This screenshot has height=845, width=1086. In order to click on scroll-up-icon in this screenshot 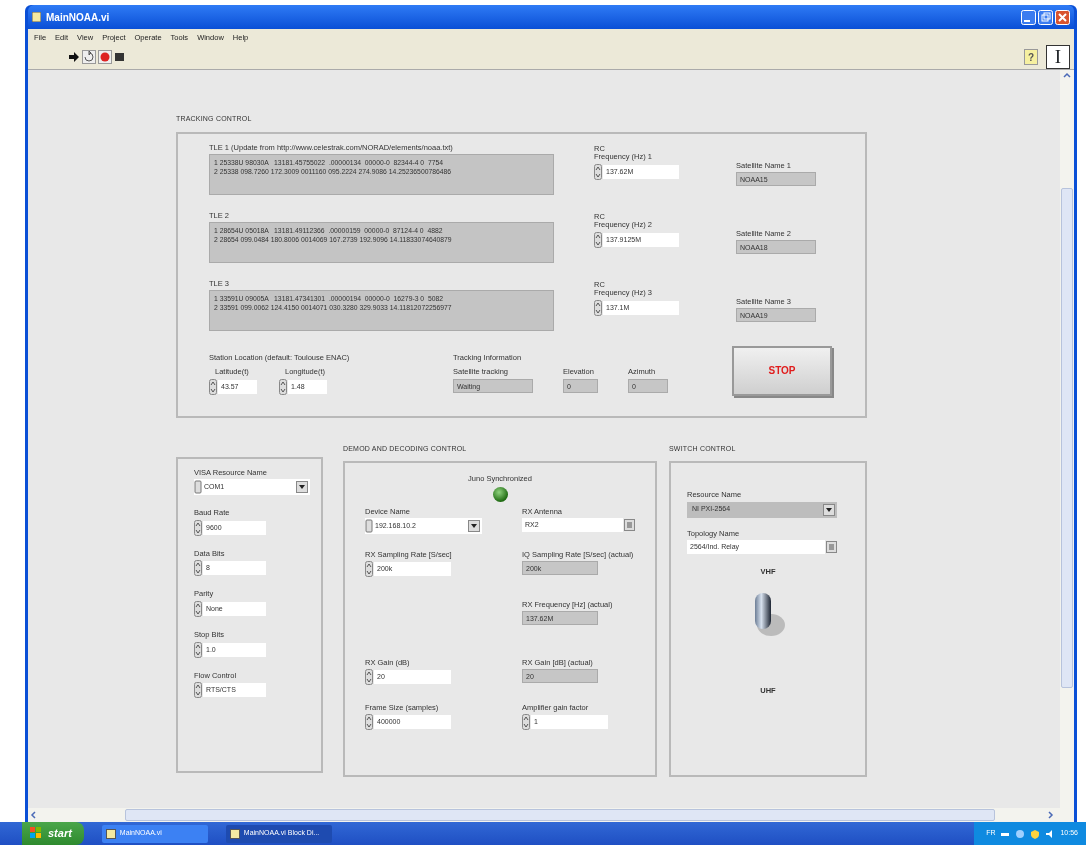, I will do `click(1067, 75)`.